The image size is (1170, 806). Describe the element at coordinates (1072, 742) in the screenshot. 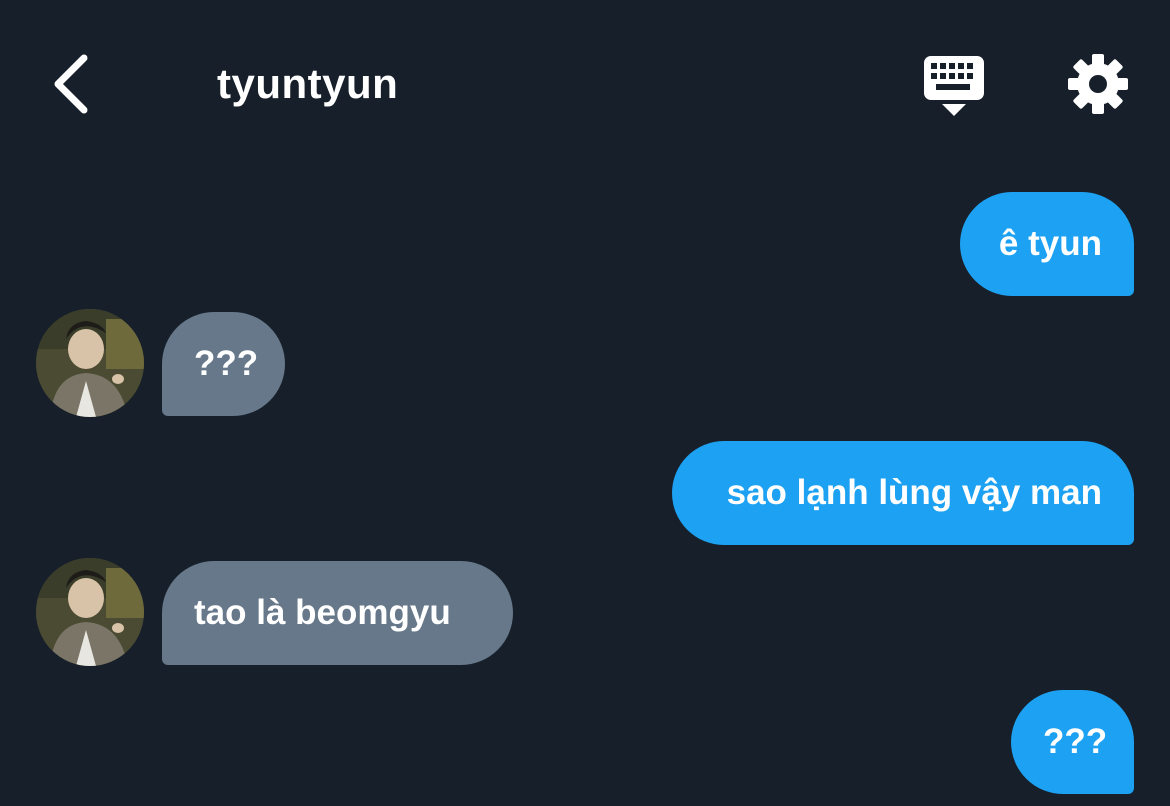

I see `message-bubble-sent: ???` at that location.